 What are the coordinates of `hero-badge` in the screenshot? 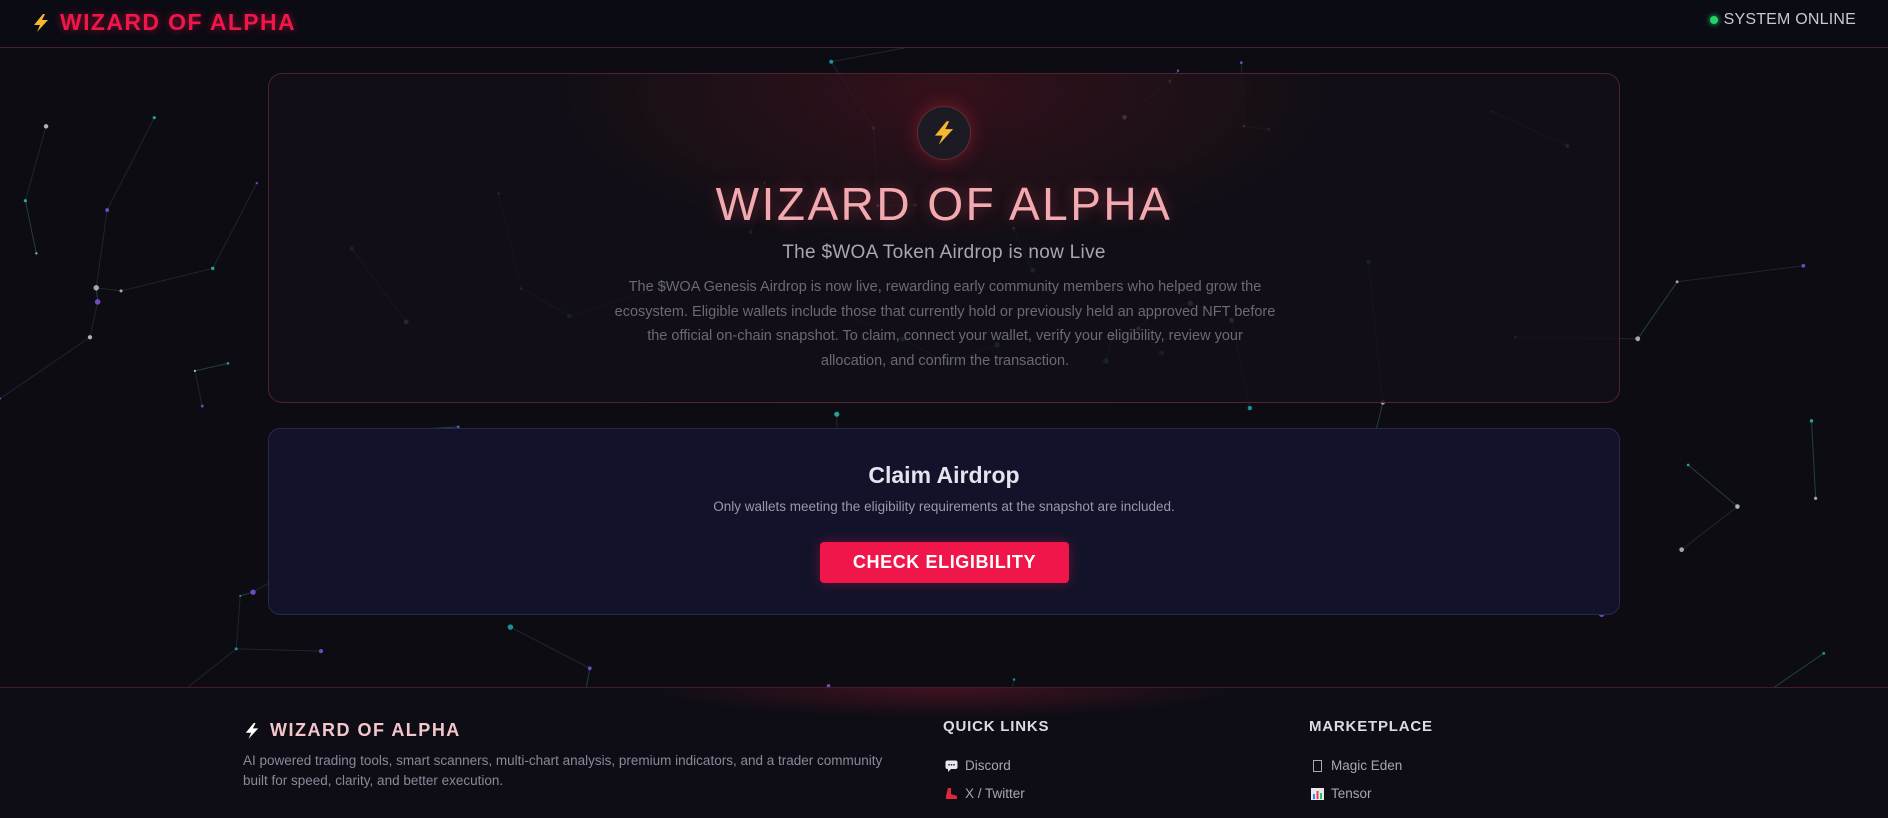 It's located at (944, 133).